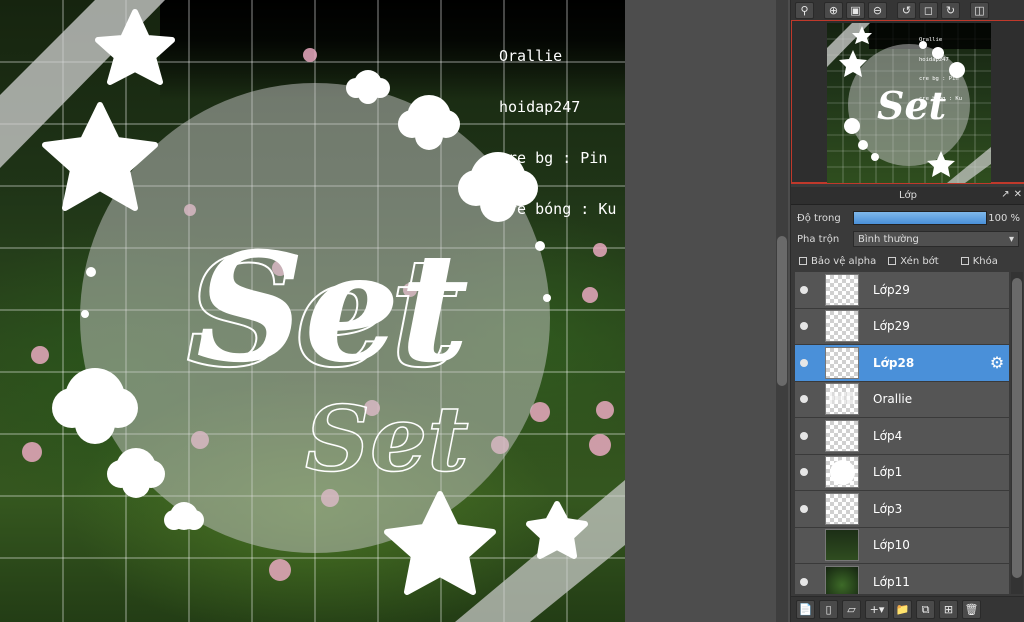 The height and width of the screenshot is (622, 1024). I want to click on fit-window-icon: ▣, so click(855, 10).